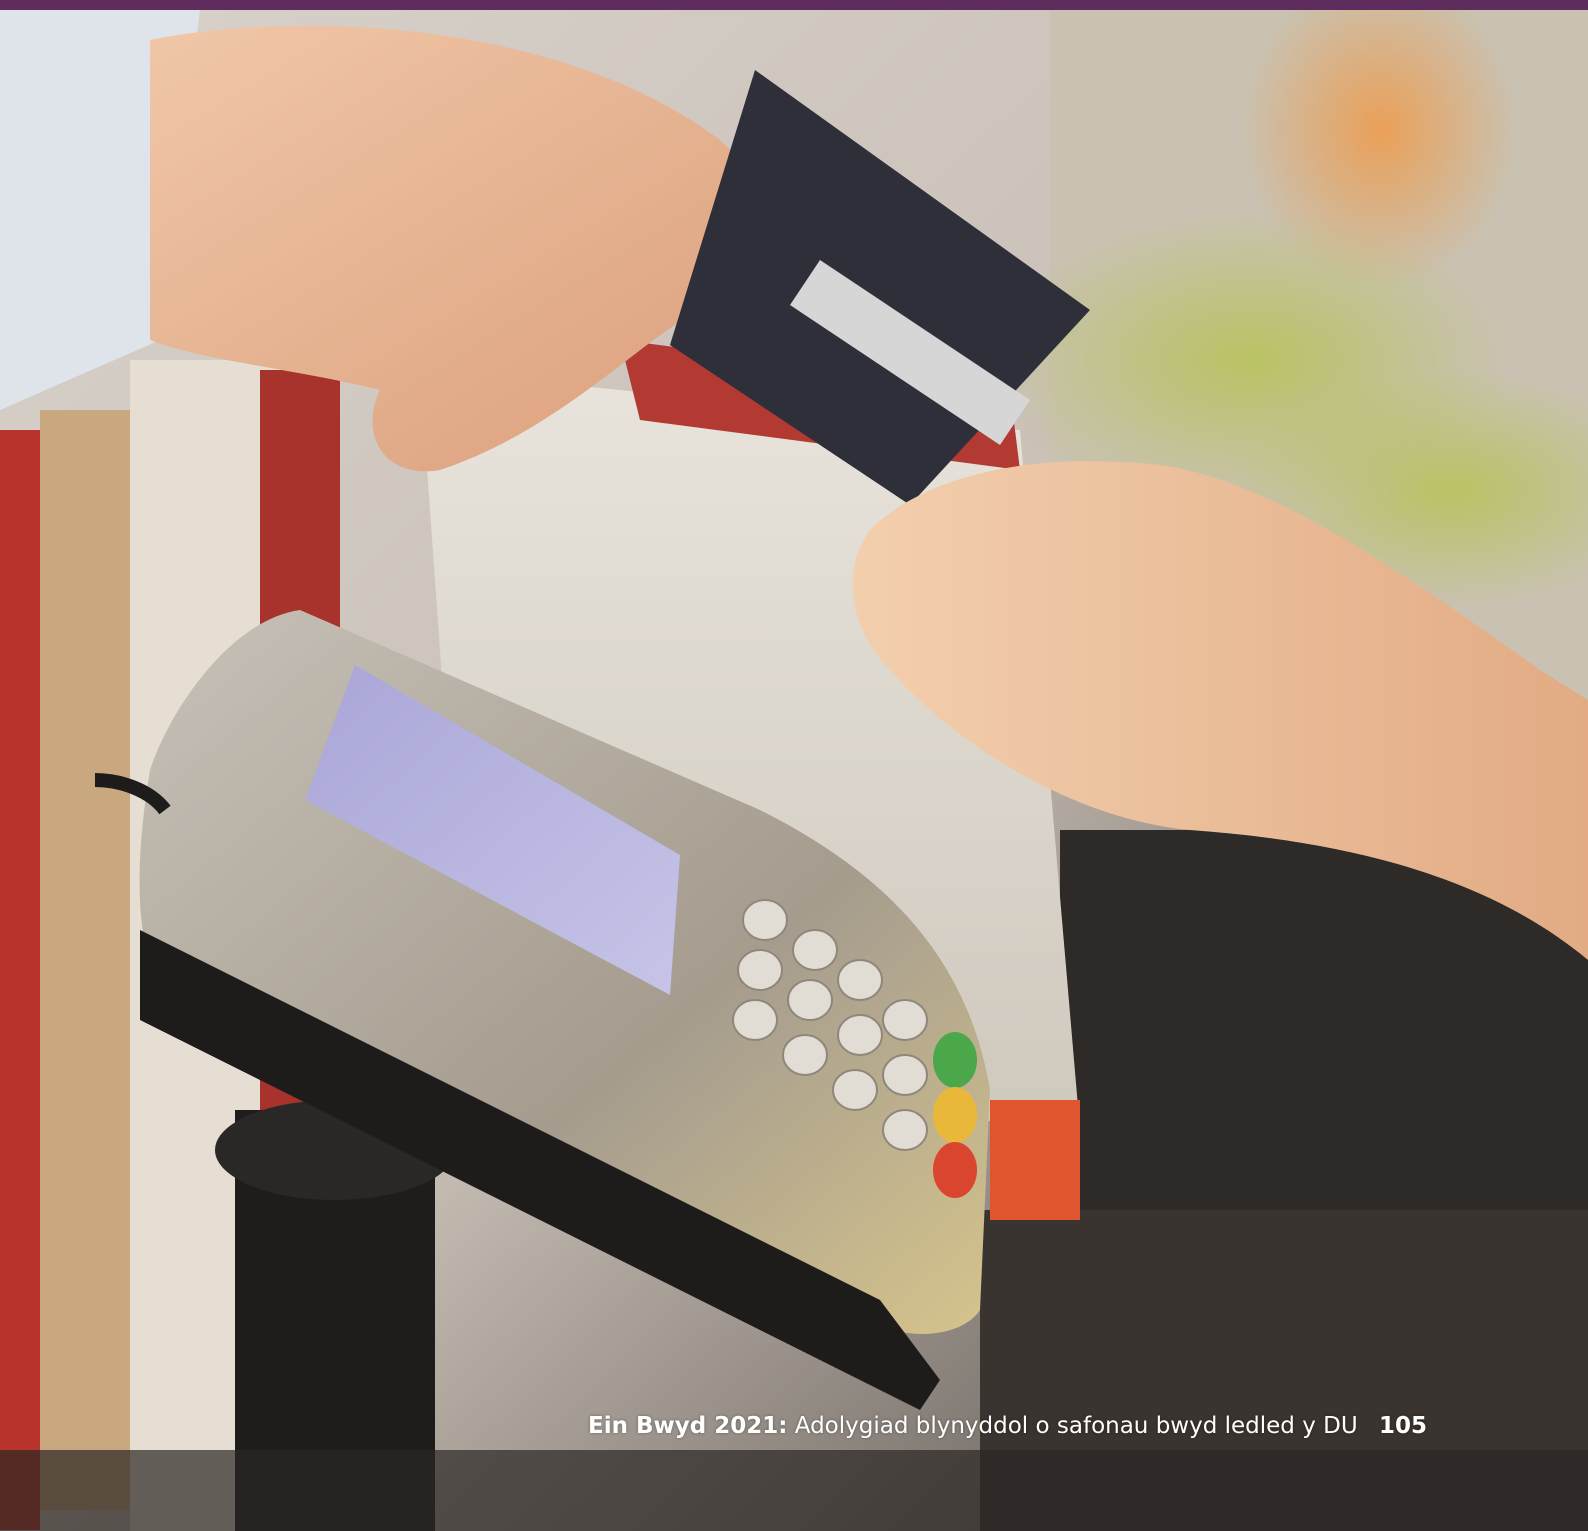 The height and width of the screenshot is (1531, 1588). Describe the element at coordinates (688, 1426) in the screenshot. I see `report-title: Ein Bwyd 2021:` at that location.